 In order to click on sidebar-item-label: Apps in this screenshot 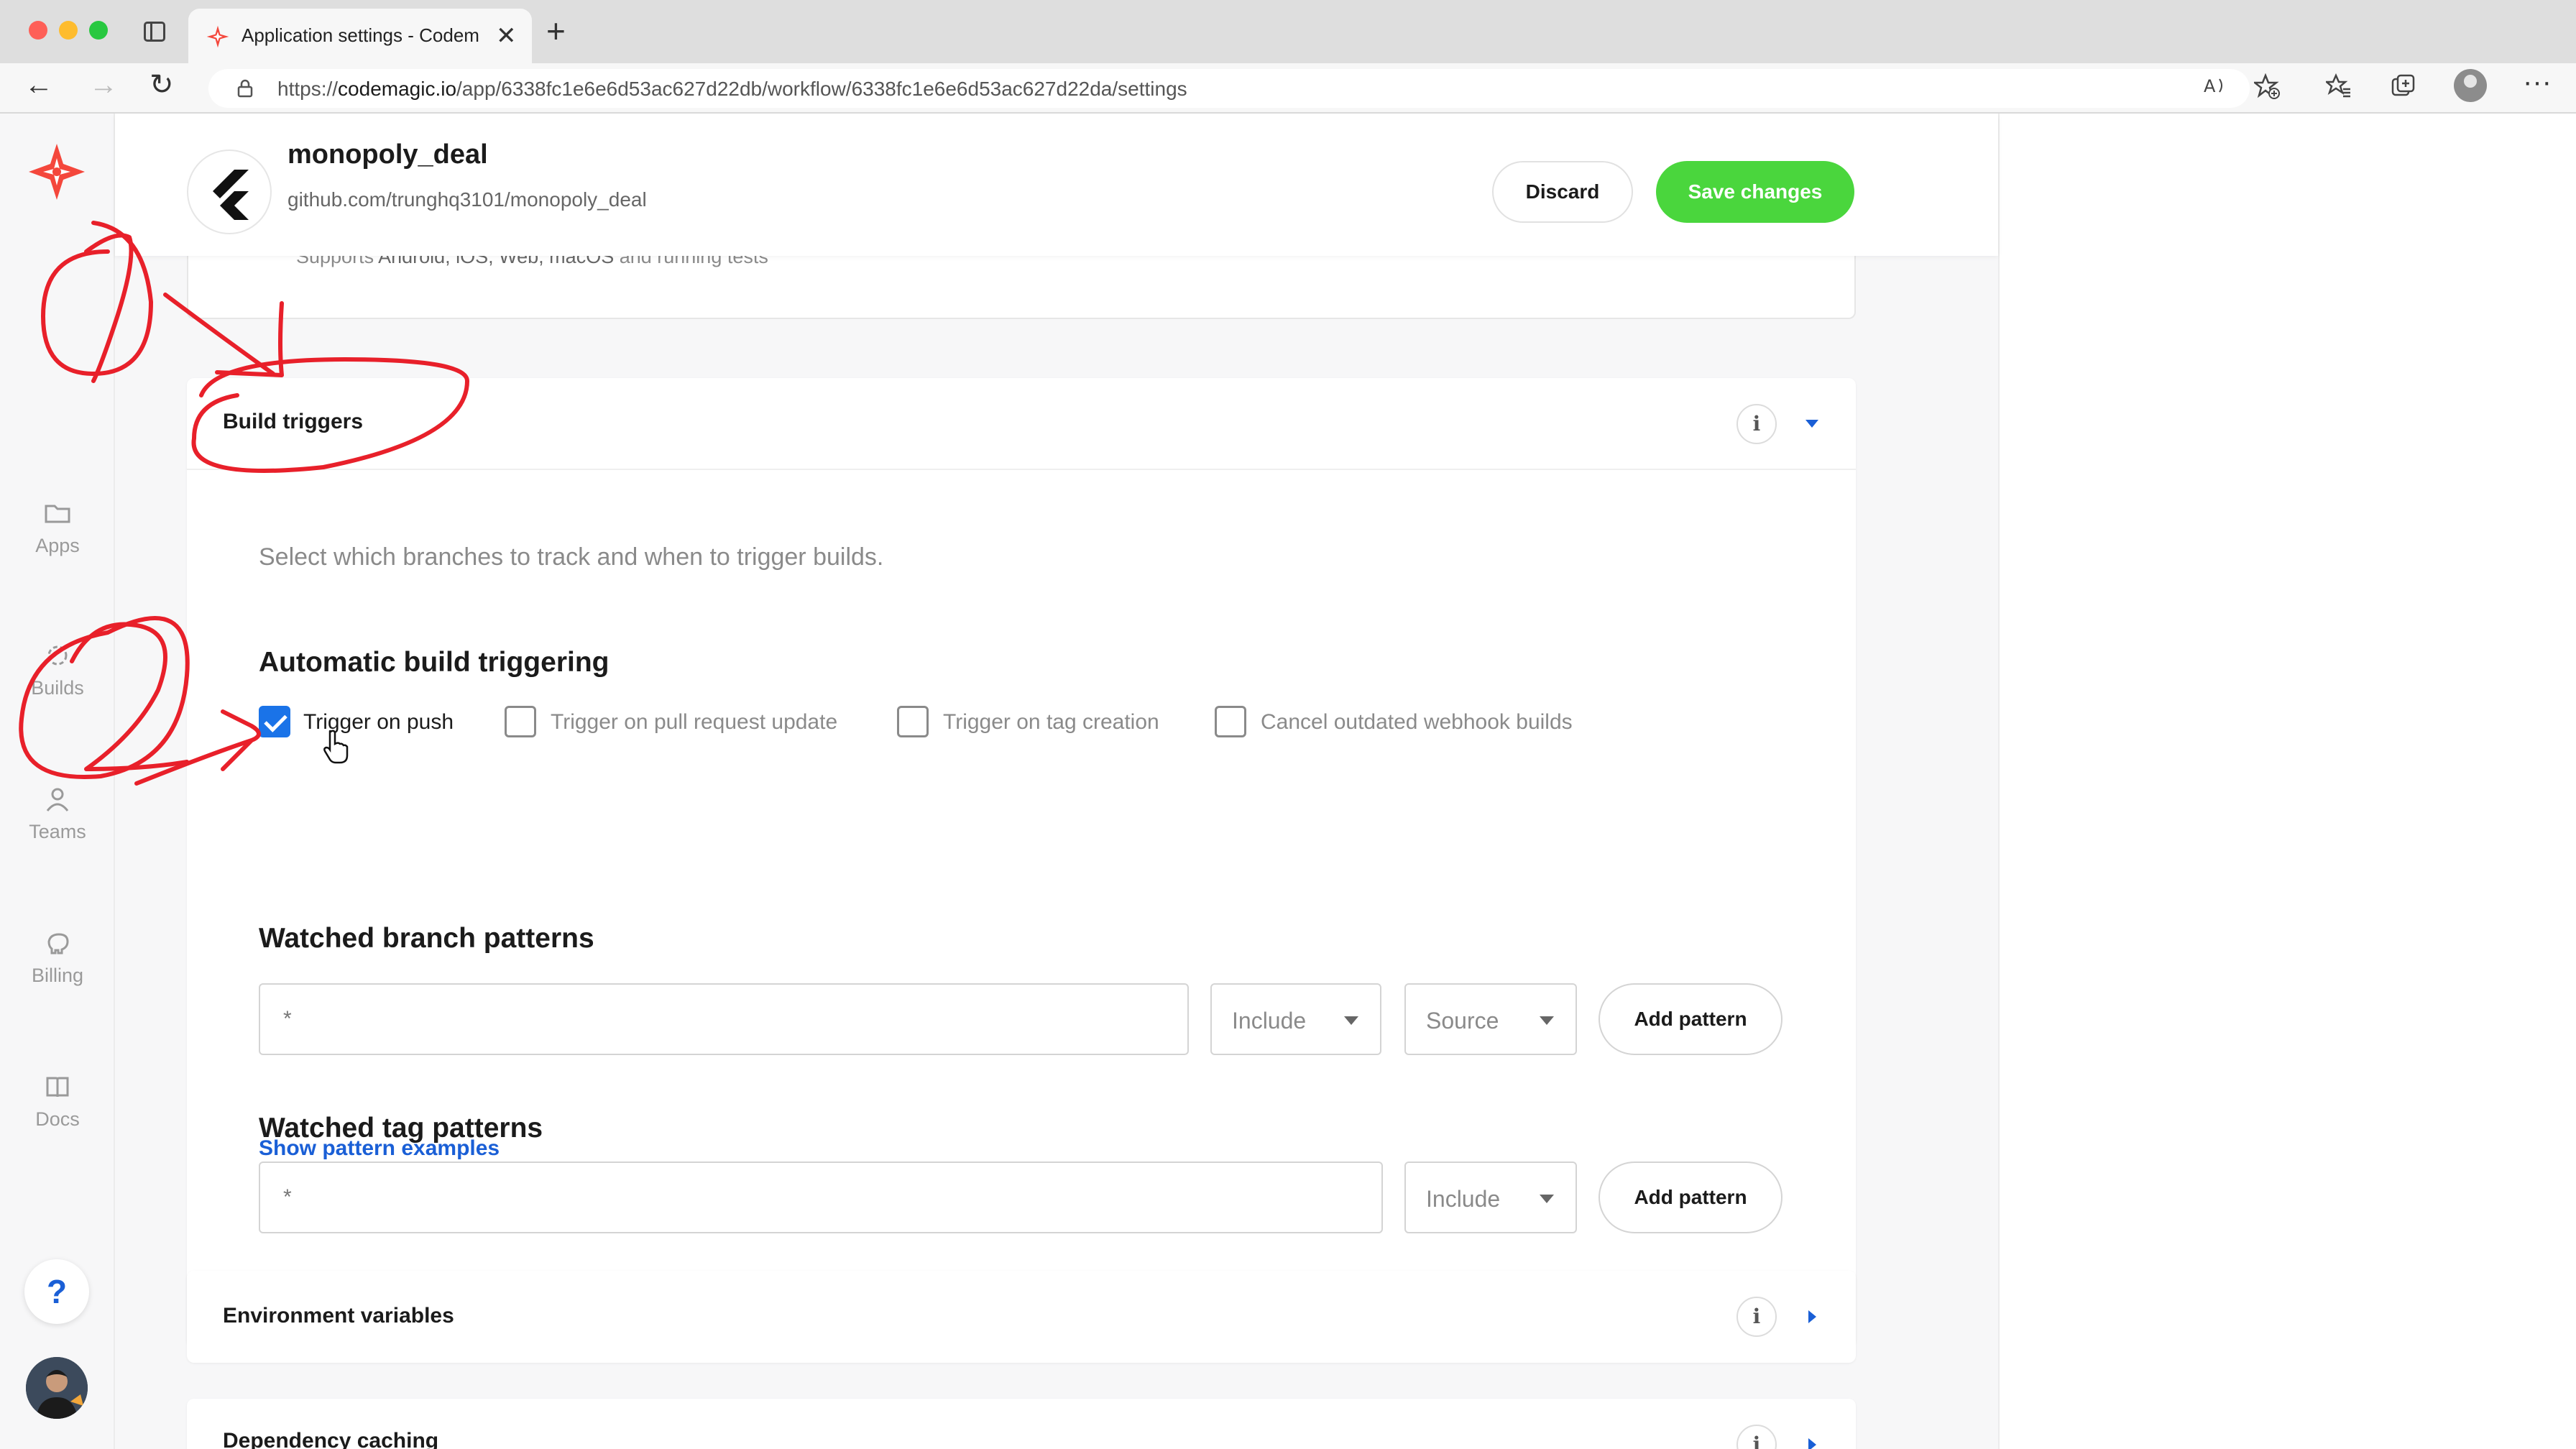, I will do `click(57, 545)`.